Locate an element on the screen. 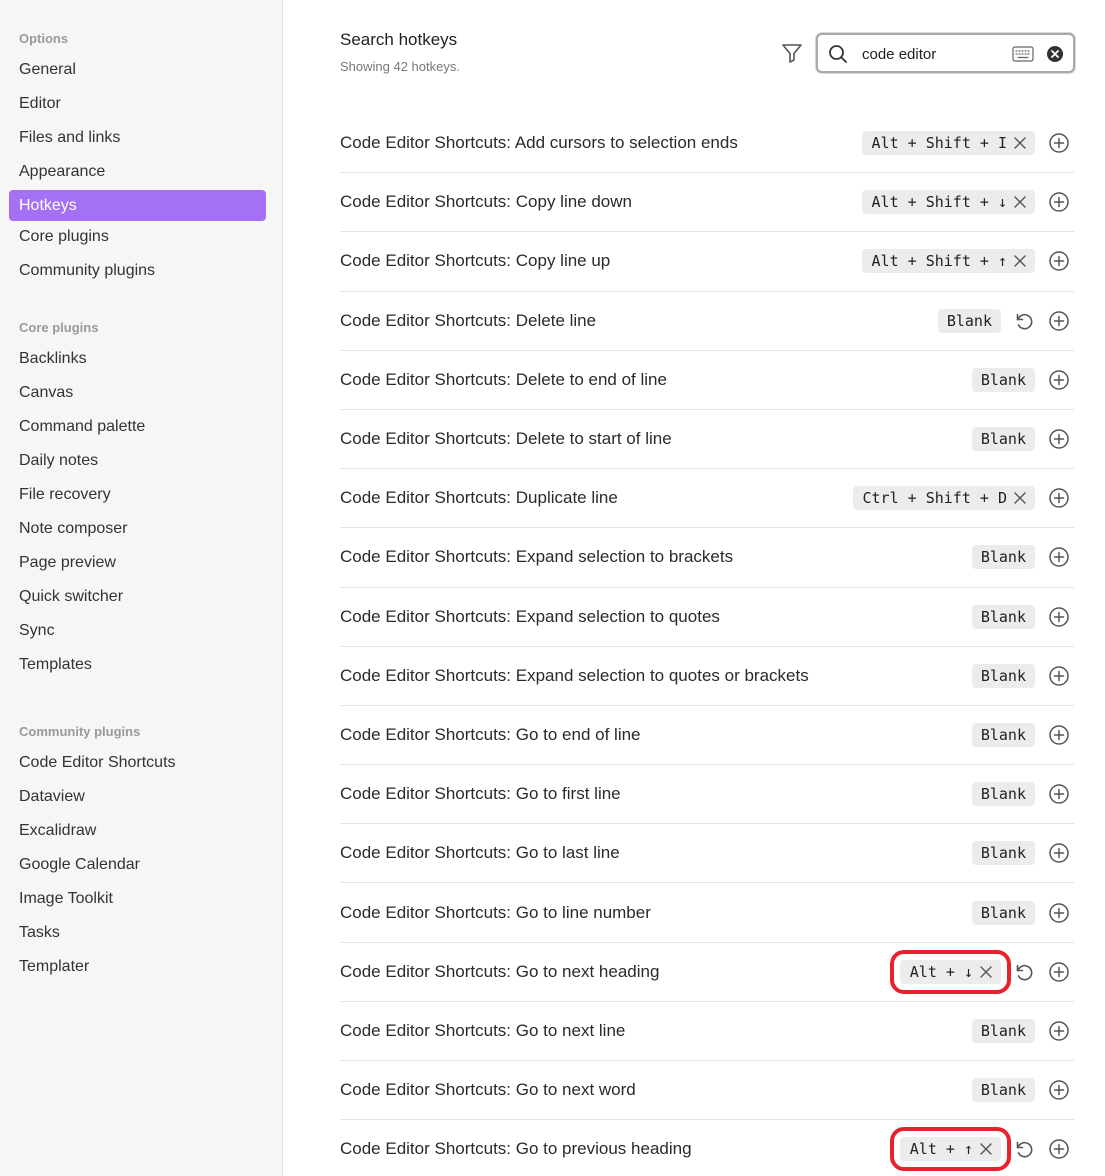 This screenshot has height=1176, width=1105. hotkey-controls: Alt + ↑ is located at coordinates (981, 1148).